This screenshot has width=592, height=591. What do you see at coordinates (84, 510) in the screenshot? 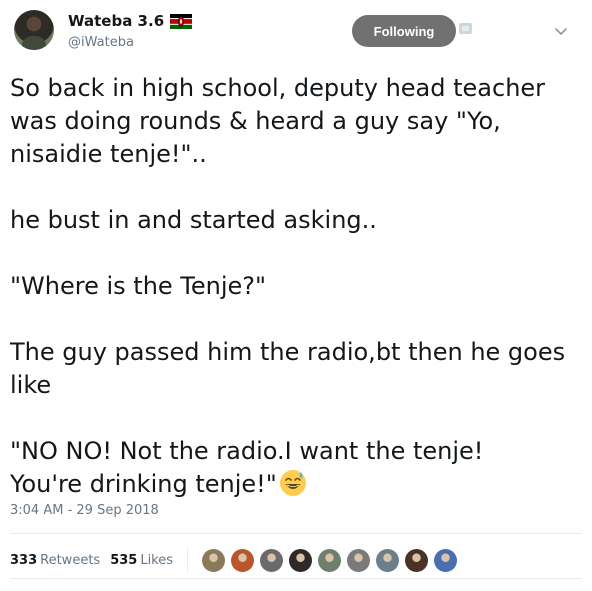
I see `tweet-timestamp: 3:04 AM - 29 Sep 2018` at bounding box center [84, 510].